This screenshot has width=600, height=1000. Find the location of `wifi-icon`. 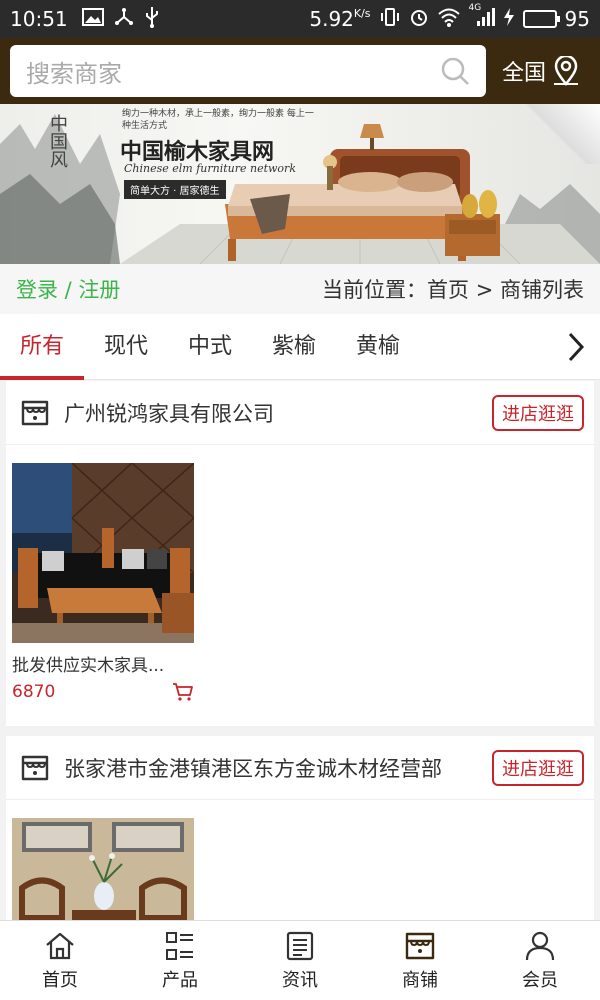

wifi-icon is located at coordinates (449, 19).